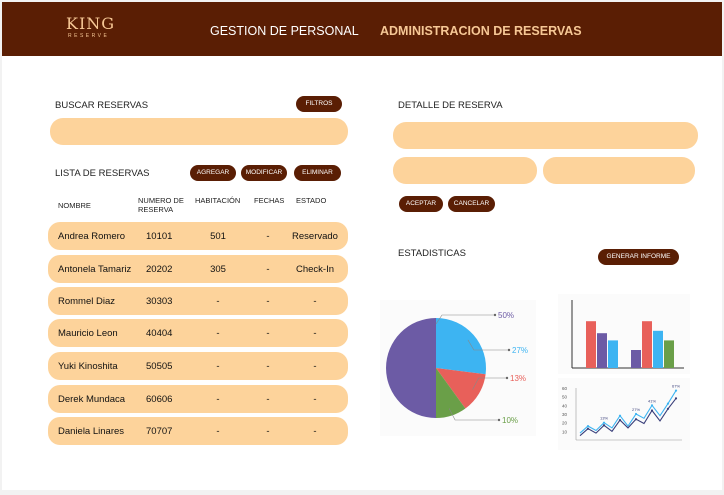  I want to click on list-section-title: LISTA DE RESERVAS, so click(102, 173).